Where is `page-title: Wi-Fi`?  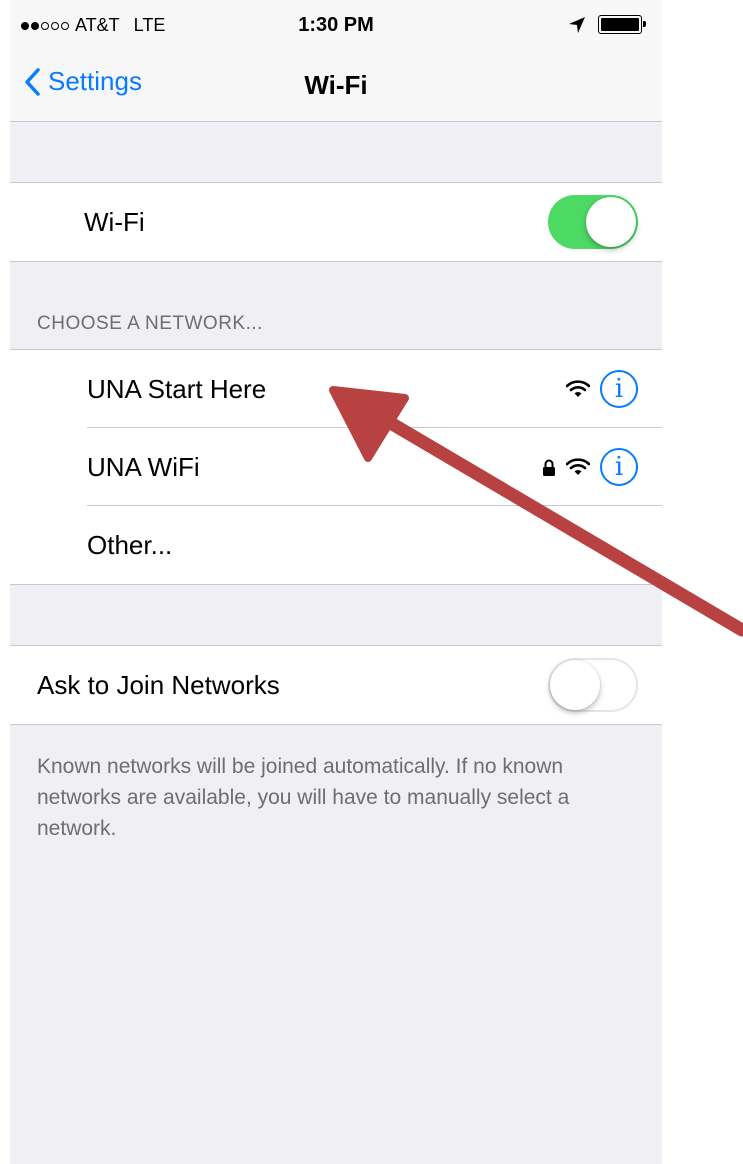 page-title: Wi-Fi is located at coordinates (336, 85).